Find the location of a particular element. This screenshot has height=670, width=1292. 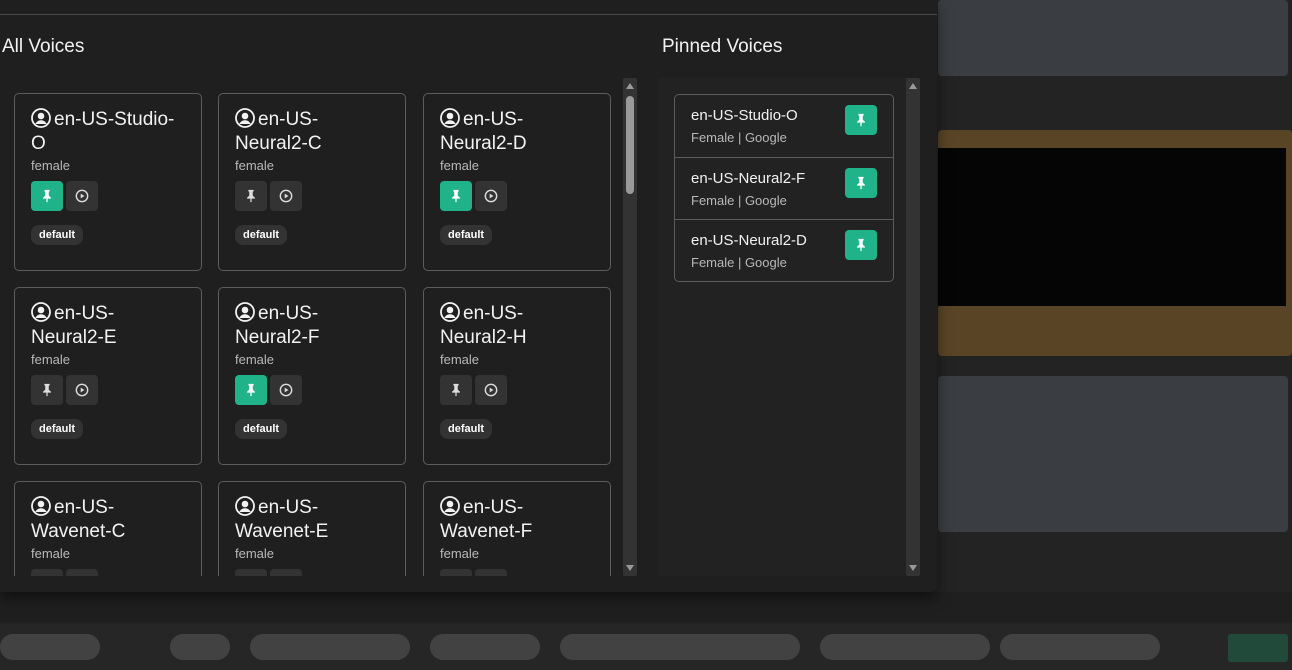

voice-name: en-US-Wavenet-E is located at coordinates (282, 519).